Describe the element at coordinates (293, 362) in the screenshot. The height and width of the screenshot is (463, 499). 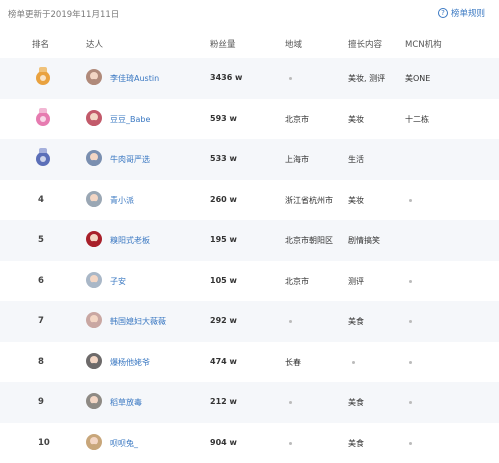
I see `region-value: 长春` at that location.